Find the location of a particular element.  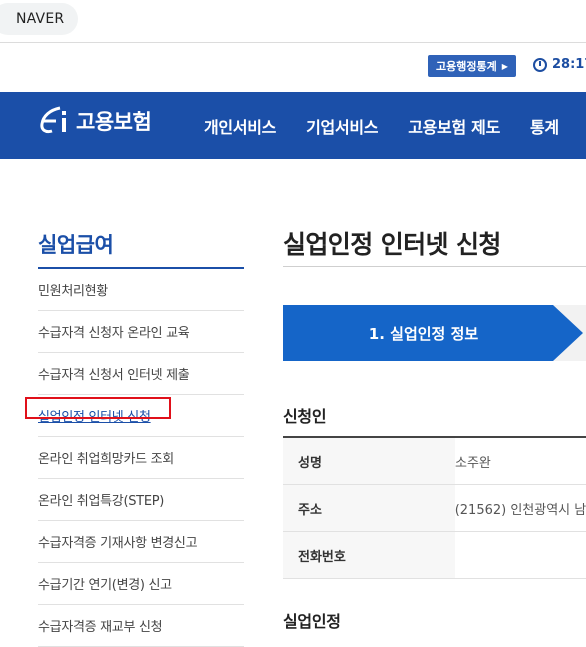

sidebar-item-label: 민원처리현황 is located at coordinates (73, 291).